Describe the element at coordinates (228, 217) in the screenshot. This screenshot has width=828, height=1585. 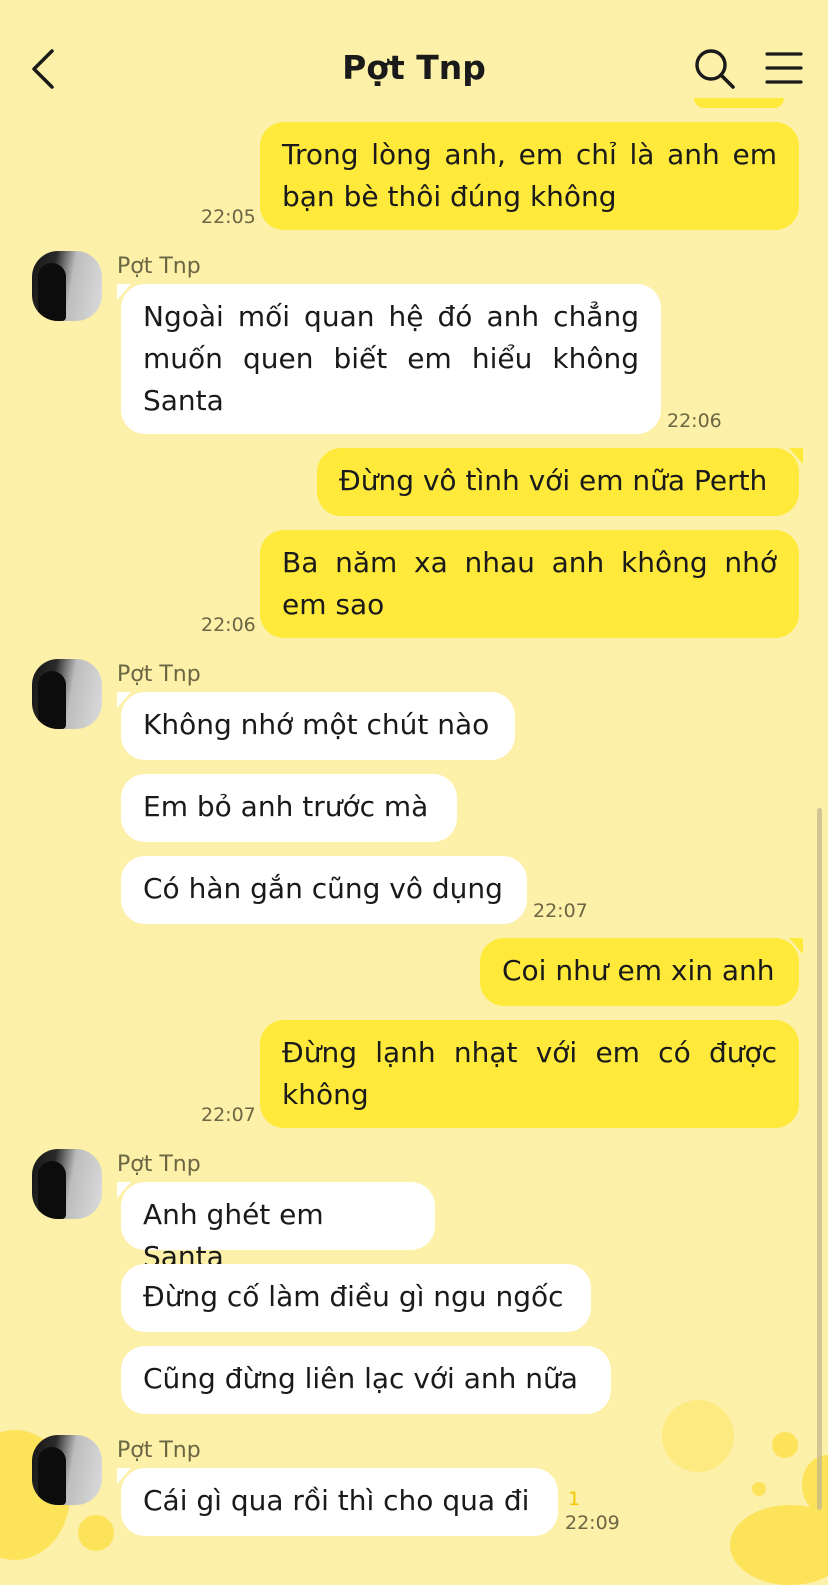
I see `message-time: 22:05` at that location.